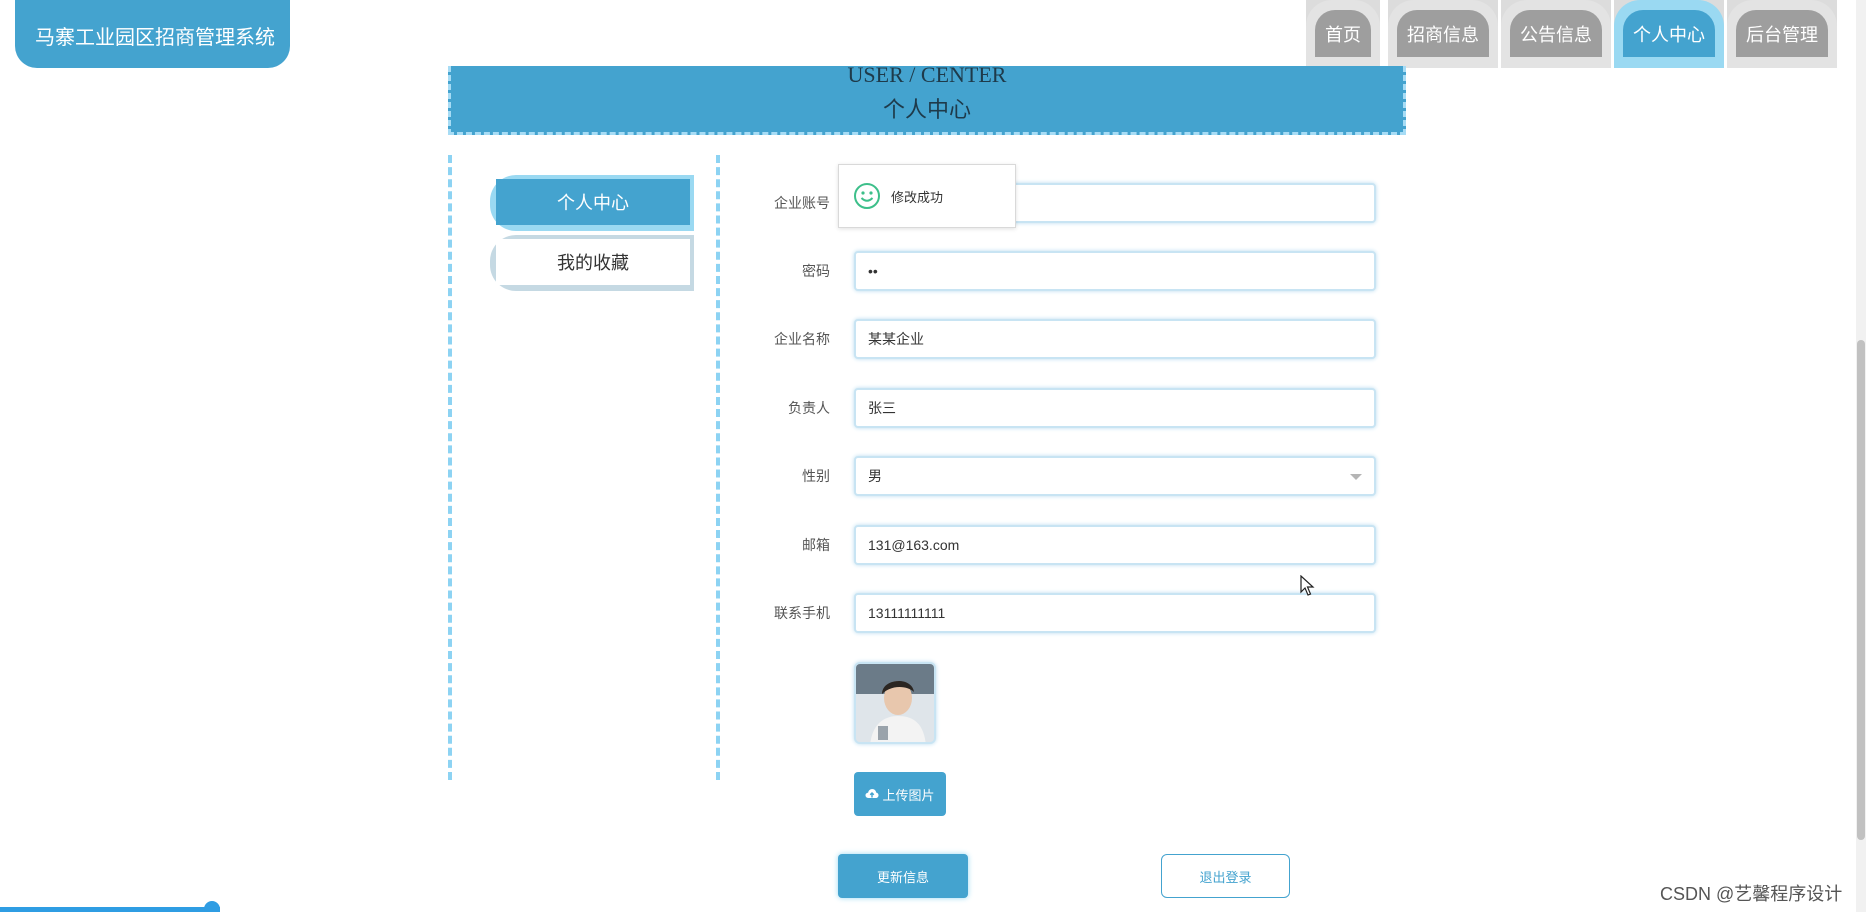 The width and height of the screenshot is (1866, 912). Describe the element at coordinates (917, 197) in the screenshot. I see `toast-message: 修改成功` at that location.